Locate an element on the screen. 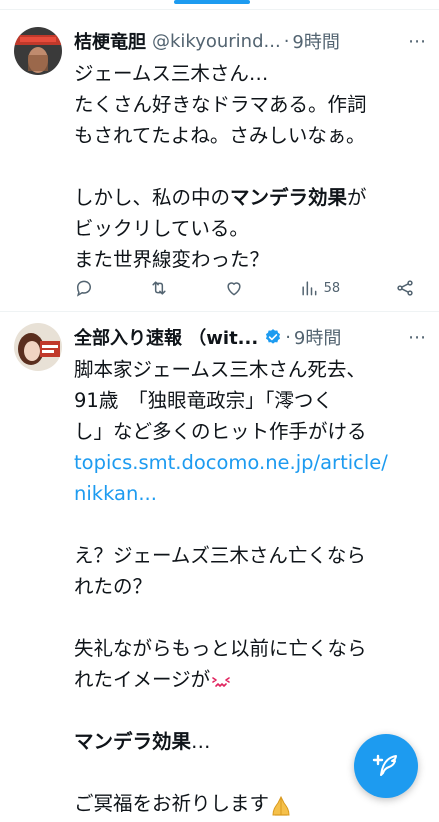 Image resolution: width=439 pixels, height=822 pixels. text-line: もされてたよね。さみしいなぁ。 is located at coordinates (251, 135).